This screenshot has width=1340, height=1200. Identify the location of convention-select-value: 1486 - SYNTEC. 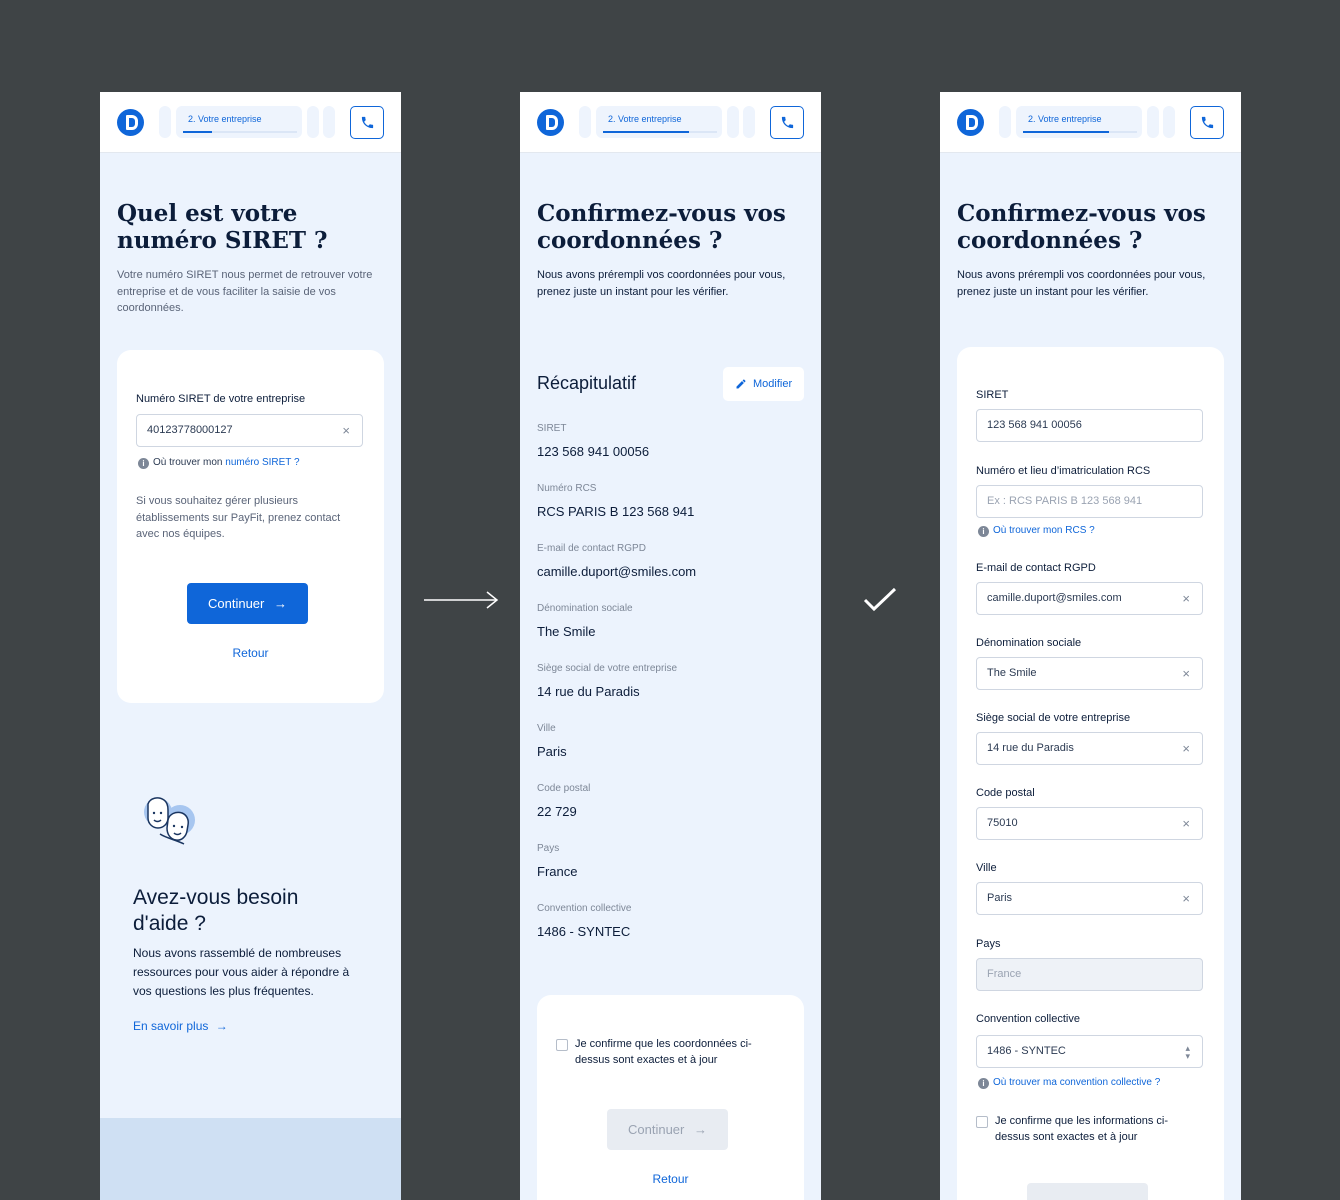
(1026, 1051).